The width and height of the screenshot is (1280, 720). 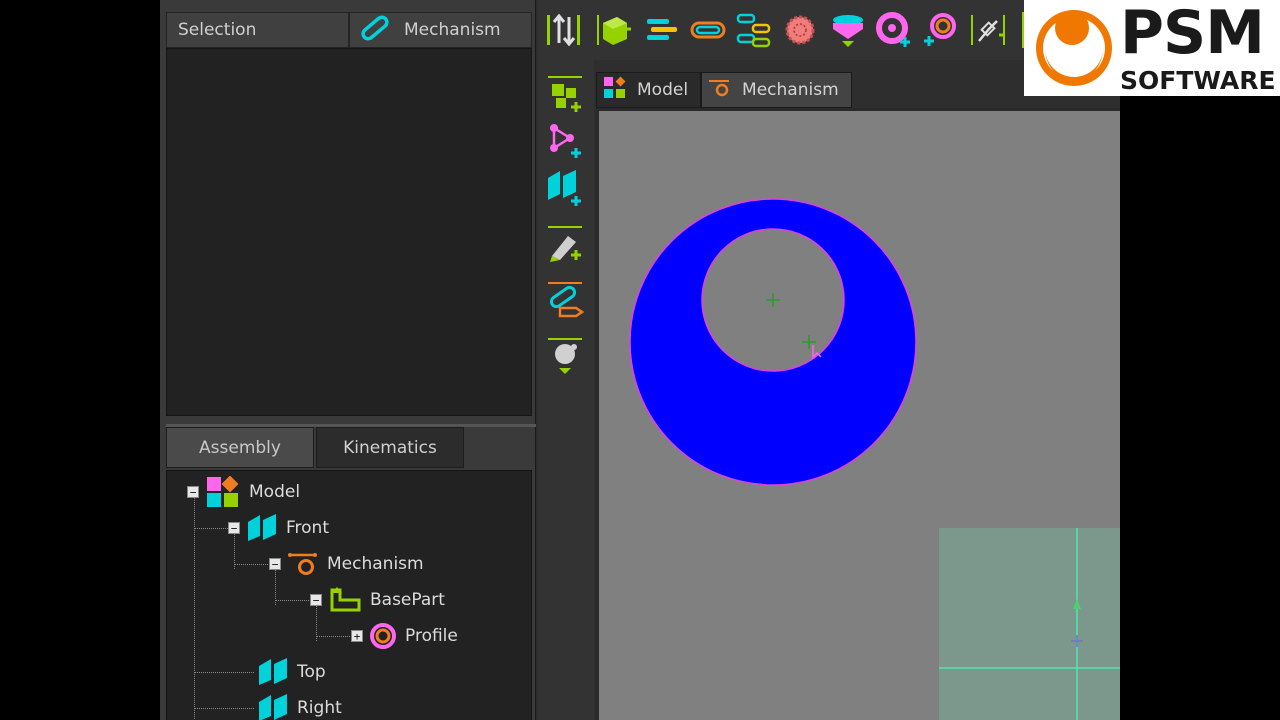 What do you see at coordinates (291, 672) in the screenshot?
I see `tree-item-top: Top` at bounding box center [291, 672].